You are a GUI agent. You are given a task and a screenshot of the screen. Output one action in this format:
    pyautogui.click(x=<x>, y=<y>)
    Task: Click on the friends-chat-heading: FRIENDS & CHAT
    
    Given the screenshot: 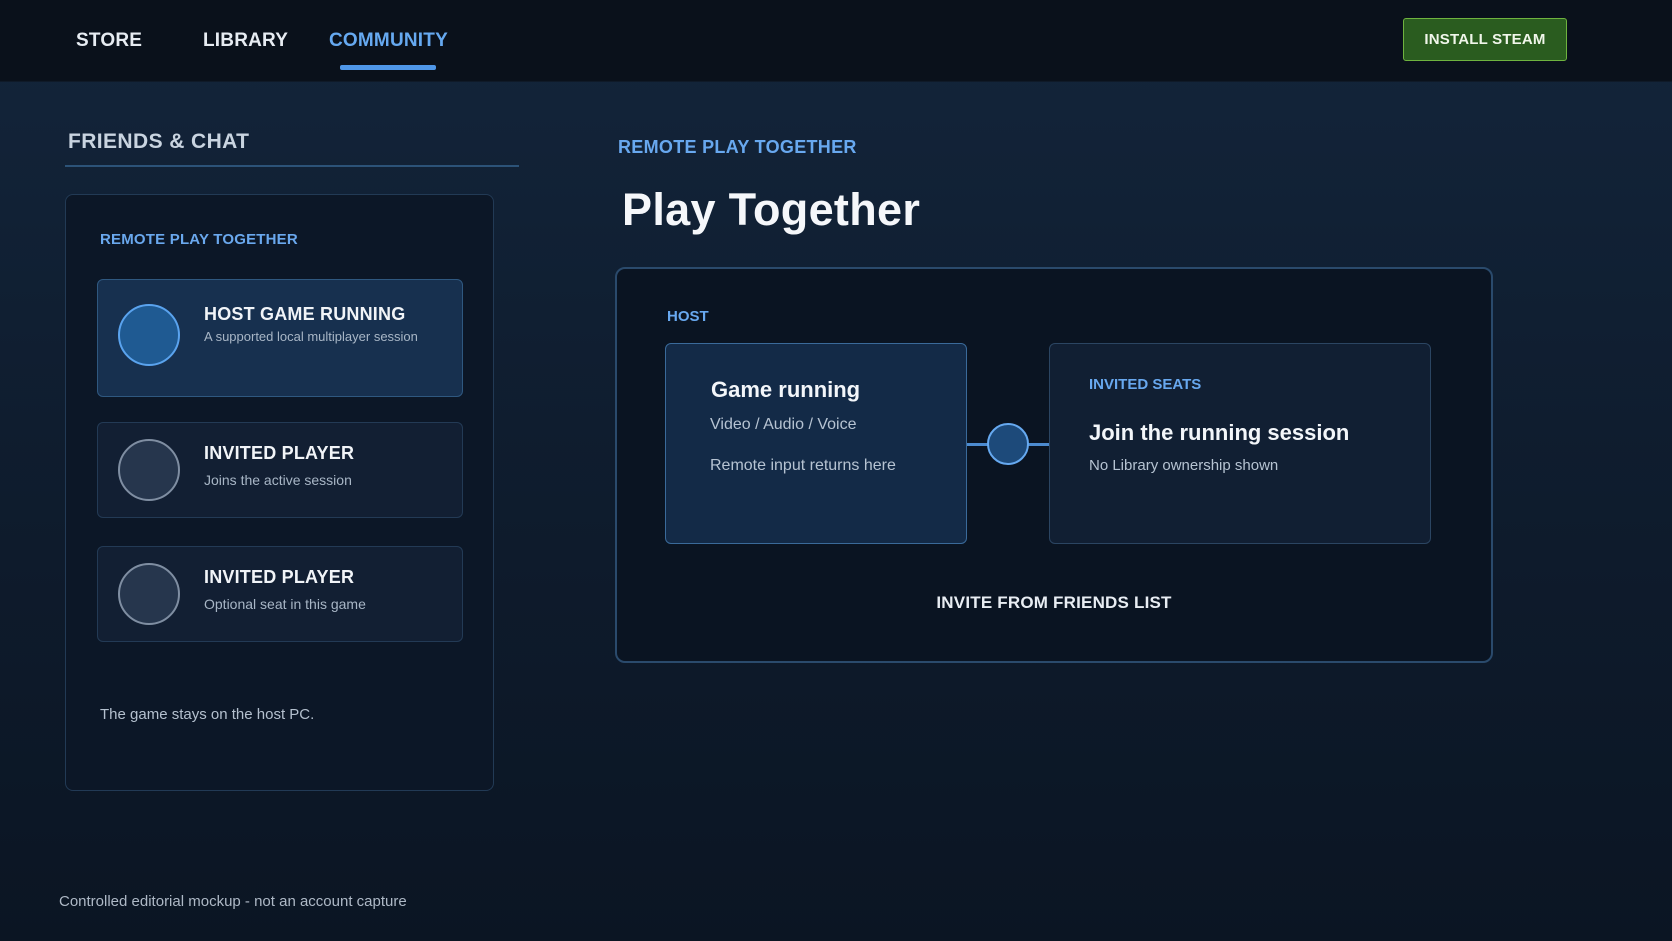 What is the action you would take?
    pyautogui.click(x=159, y=141)
    